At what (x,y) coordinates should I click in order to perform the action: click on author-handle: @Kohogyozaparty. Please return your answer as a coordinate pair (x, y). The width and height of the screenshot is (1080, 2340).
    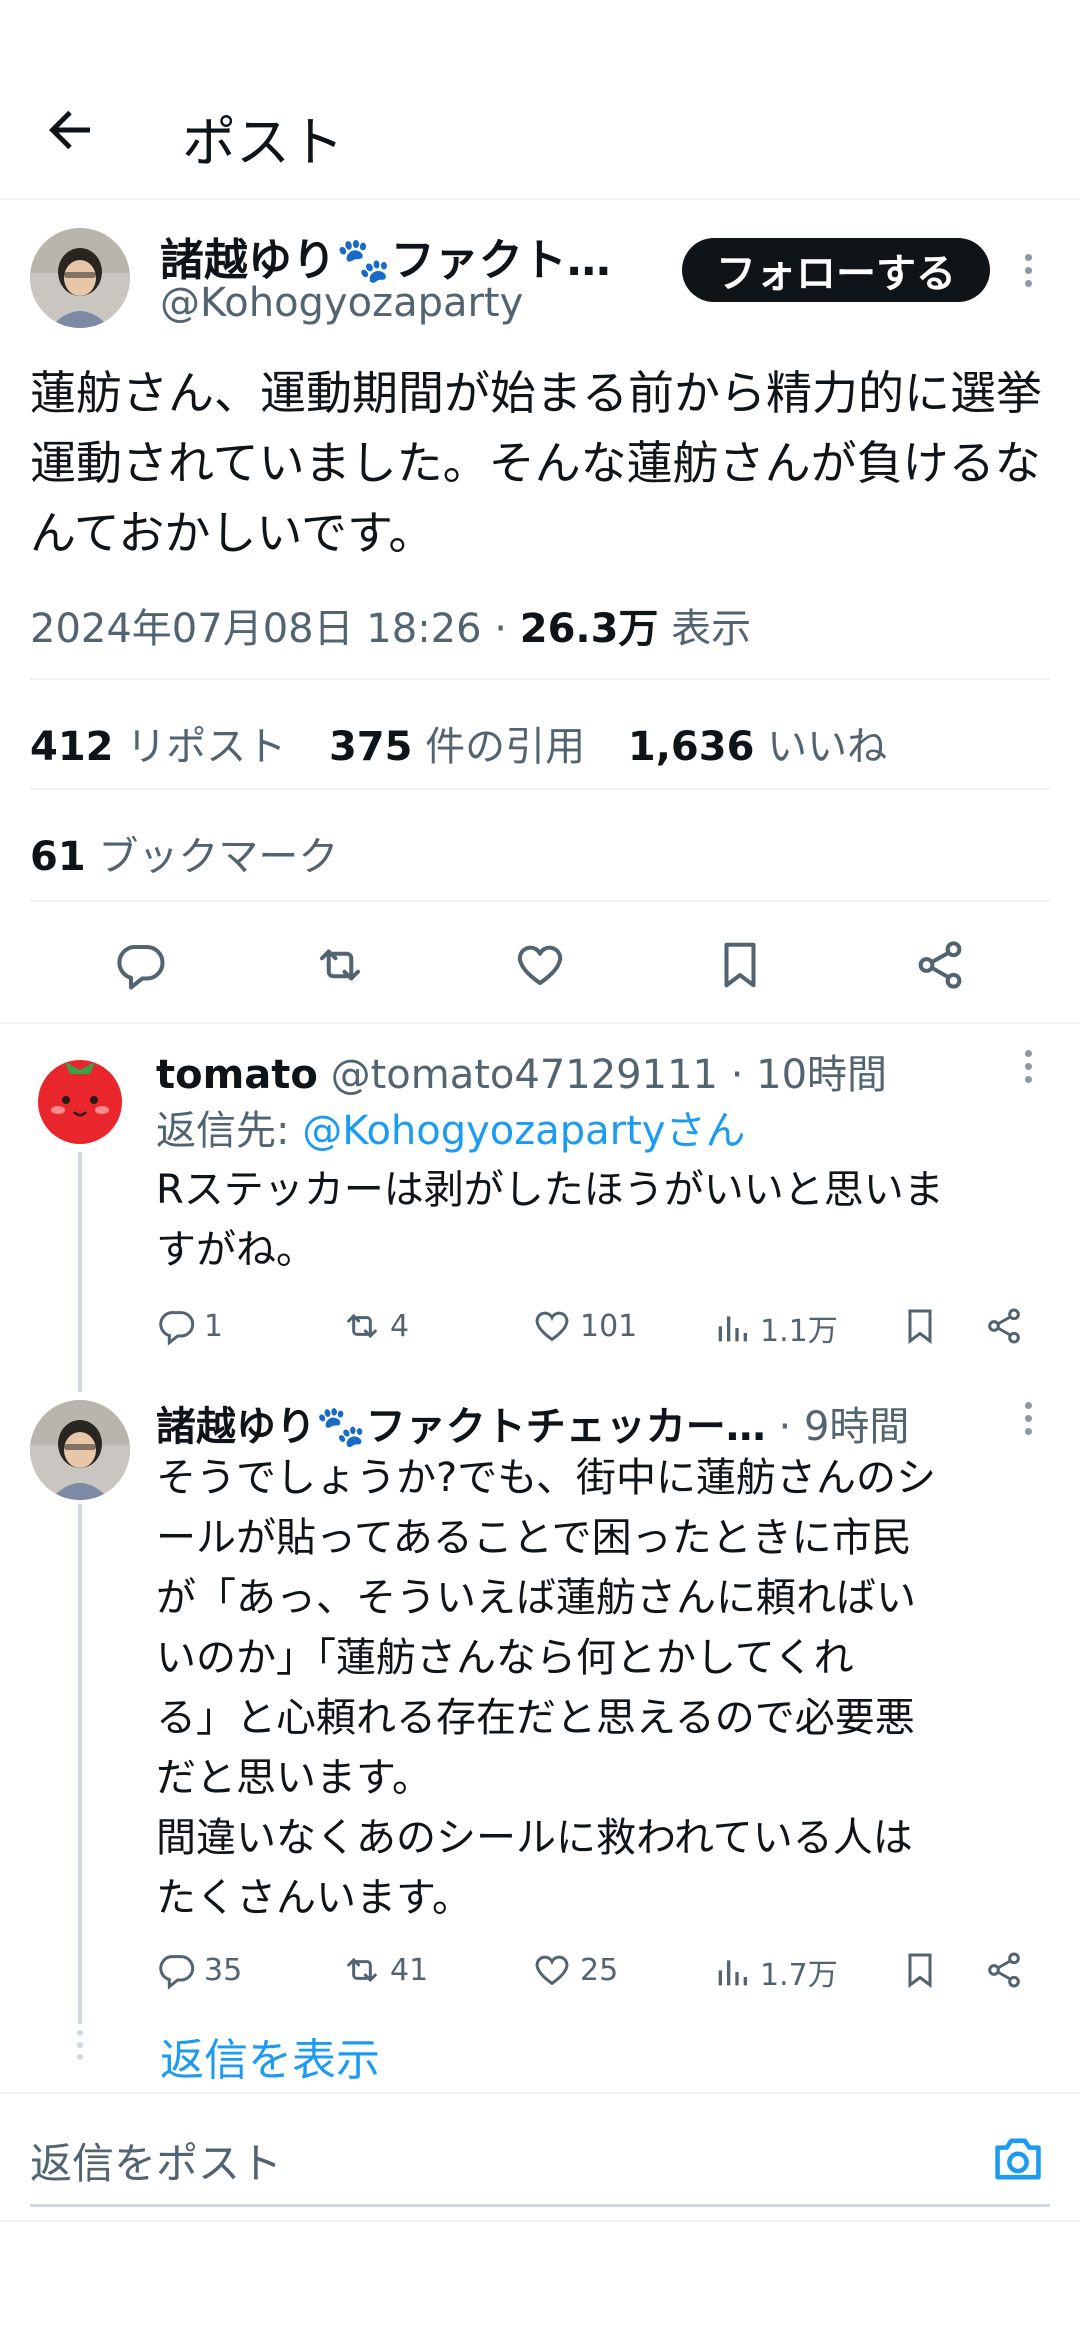
    Looking at the image, I should click on (341, 303).